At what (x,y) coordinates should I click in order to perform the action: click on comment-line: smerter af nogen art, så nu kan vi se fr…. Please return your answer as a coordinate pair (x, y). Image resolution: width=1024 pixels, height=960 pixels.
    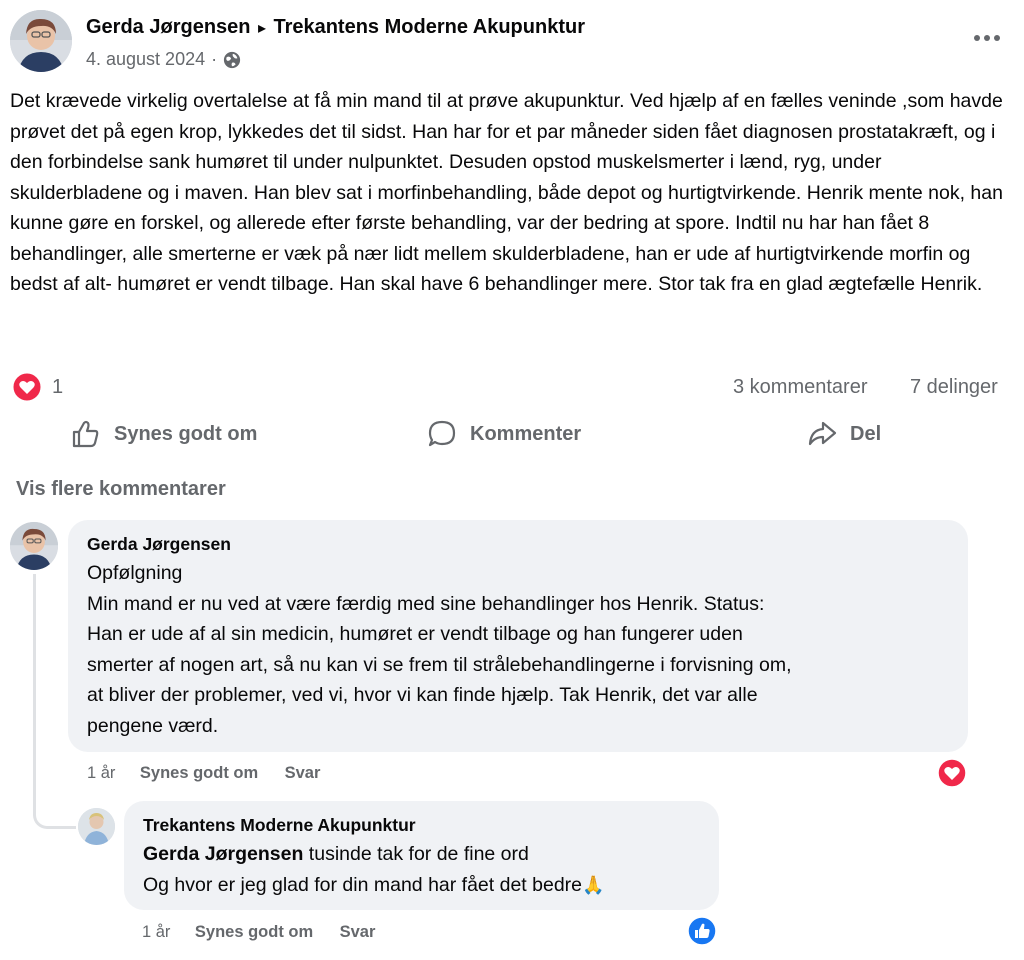
    Looking at the image, I should click on (439, 664).